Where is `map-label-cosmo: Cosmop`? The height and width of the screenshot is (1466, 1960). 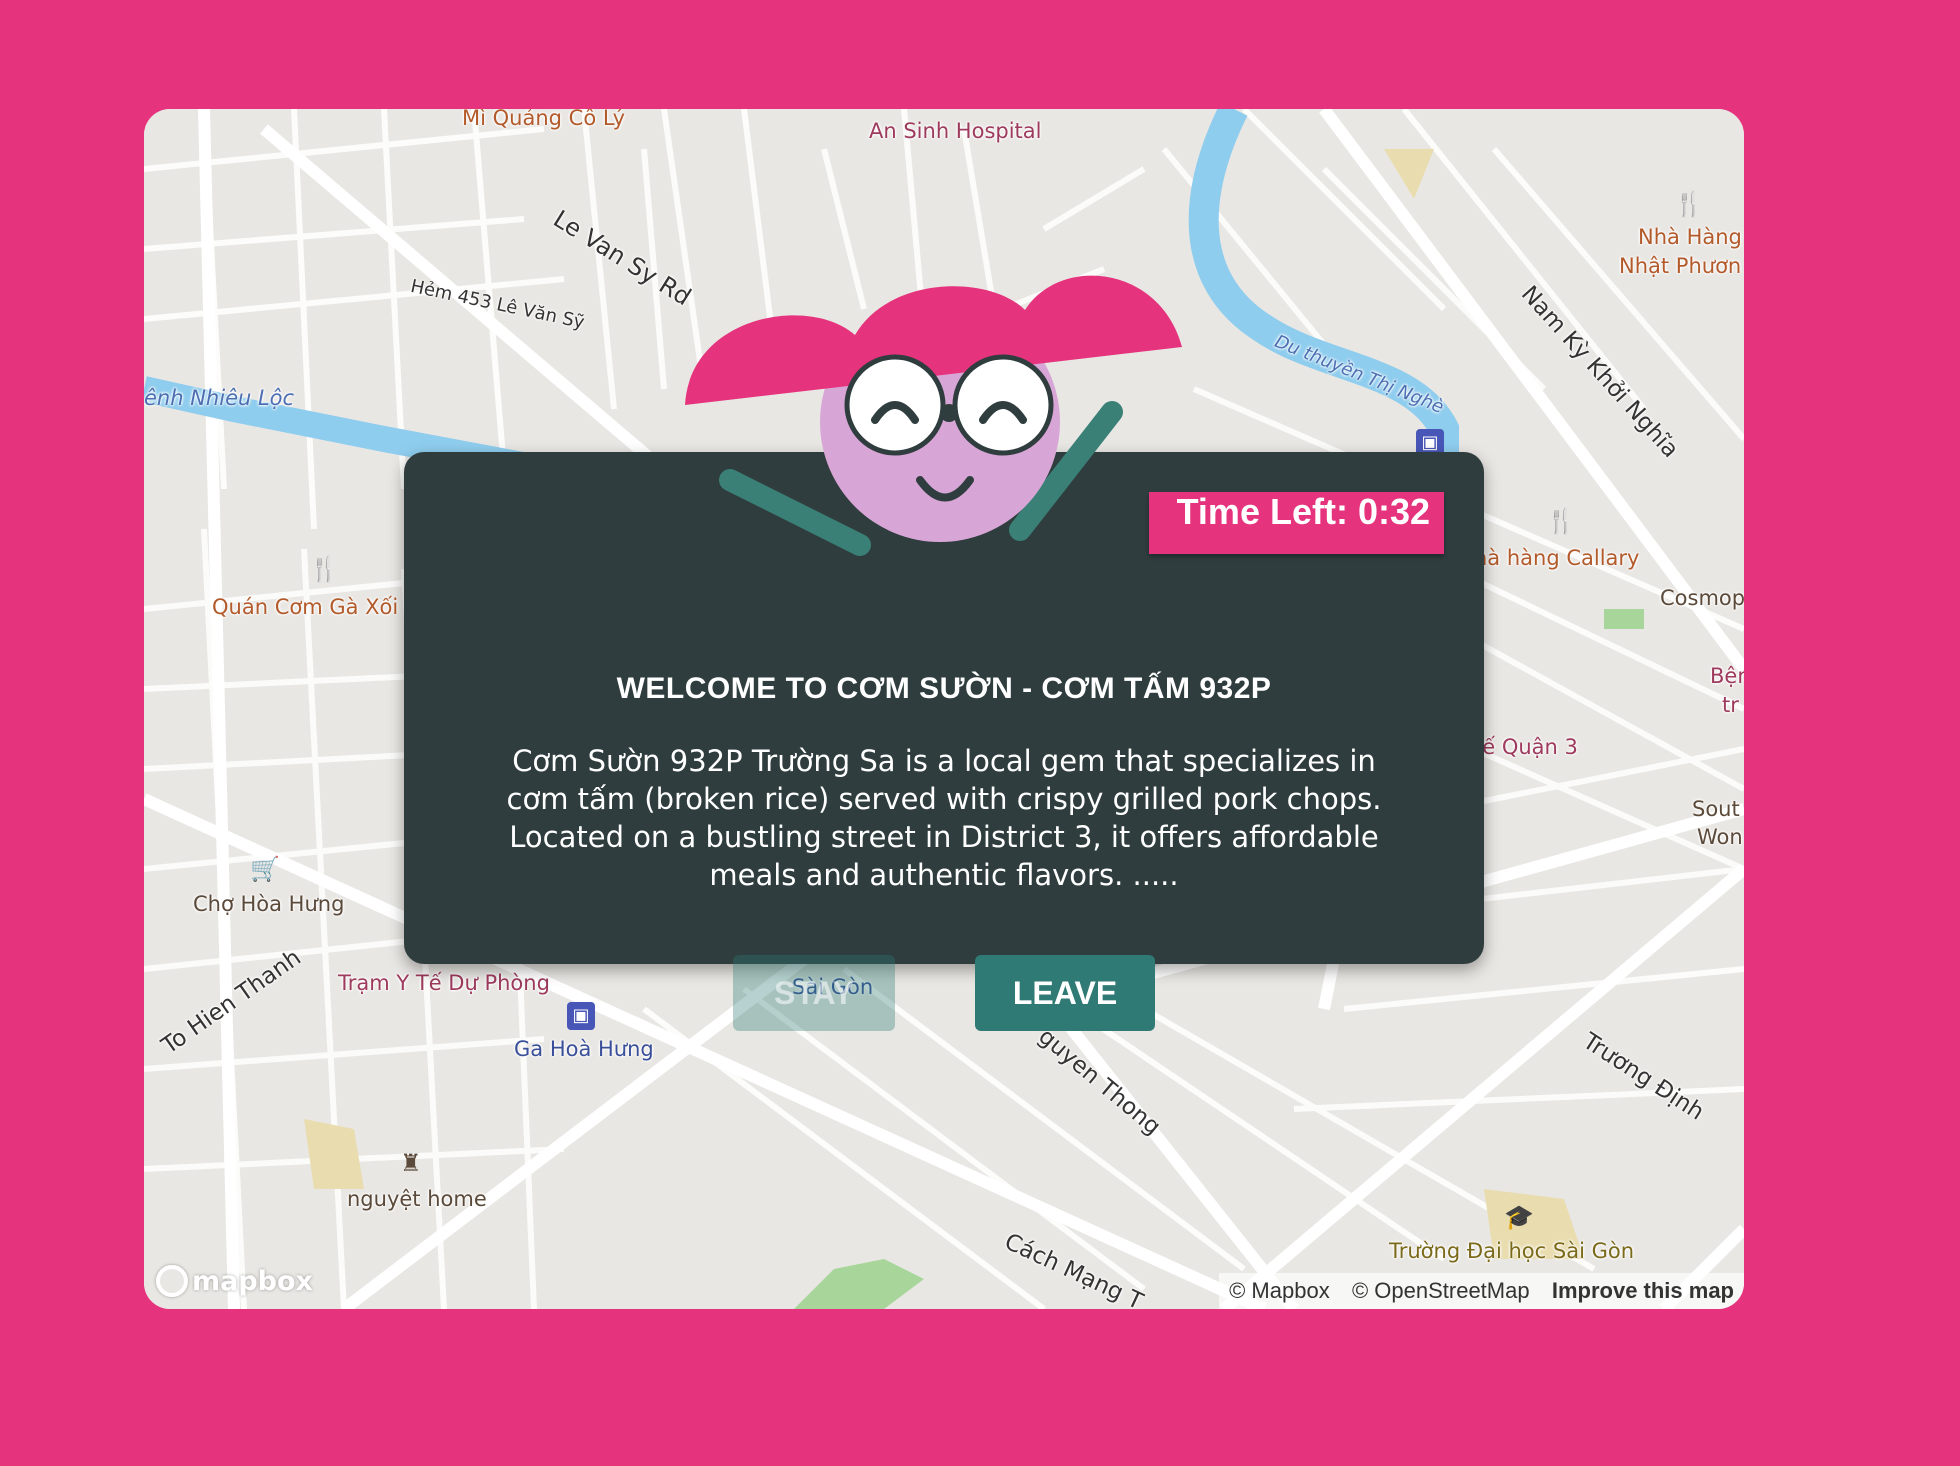 map-label-cosmo: Cosmop is located at coordinates (1702, 598).